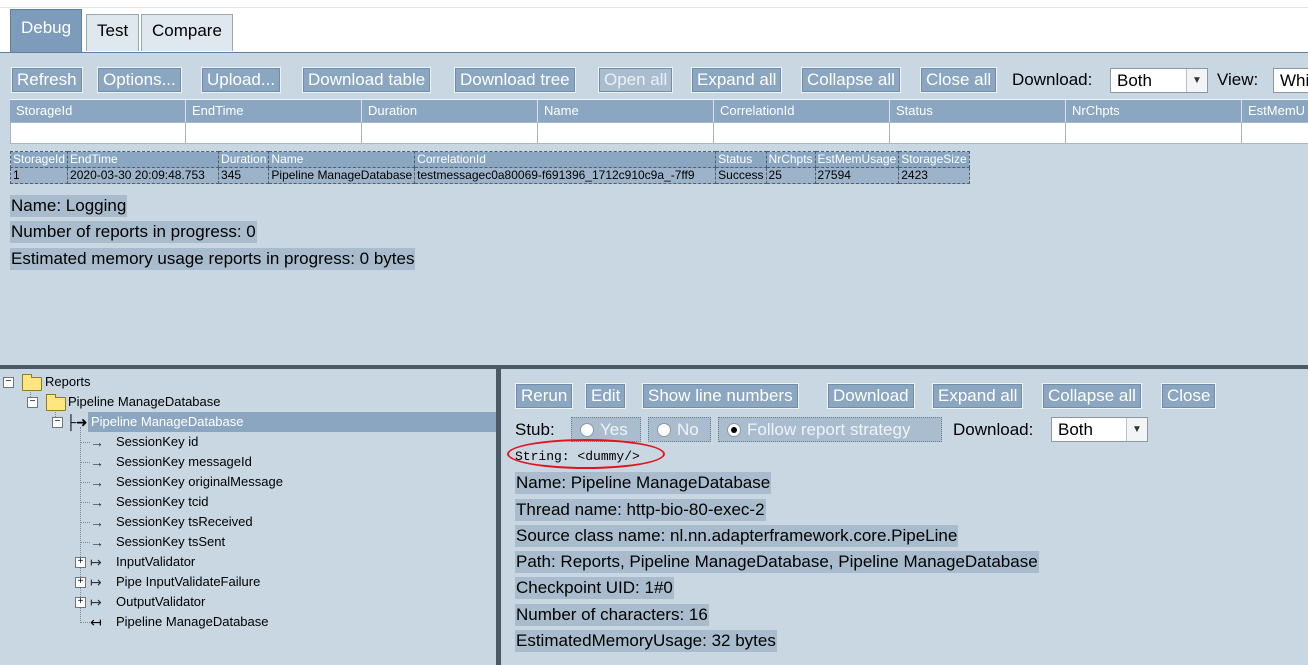 This screenshot has height=665, width=1308. What do you see at coordinates (993, 429) in the screenshot?
I see `detail-download-label: Download:` at bounding box center [993, 429].